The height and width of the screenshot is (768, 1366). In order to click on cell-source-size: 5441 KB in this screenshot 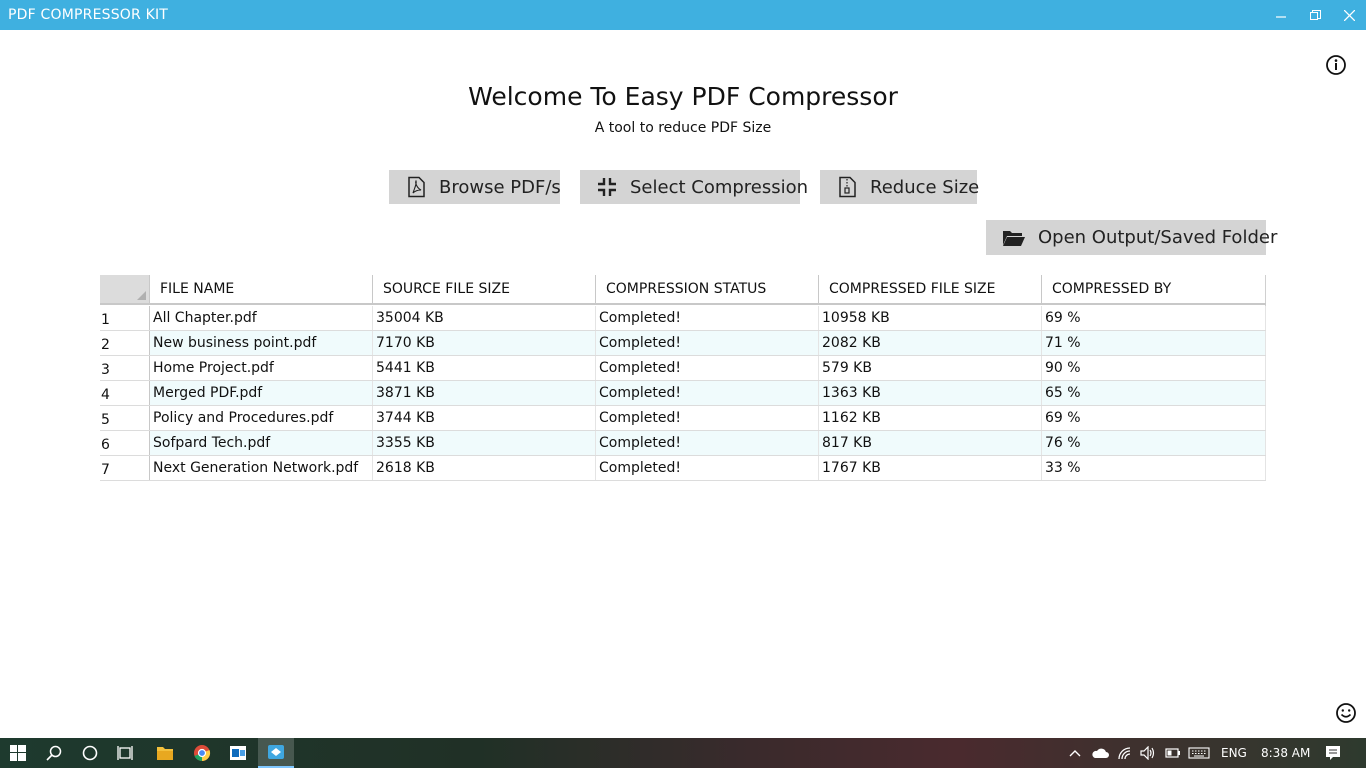, I will do `click(484, 368)`.